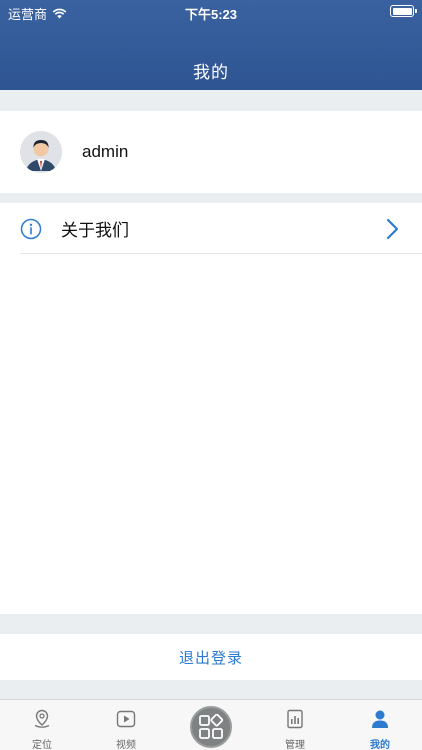 The image size is (422, 750). Describe the element at coordinates (211, 14) in the screenshot. I see `status-time: 下午5:23` at that location.